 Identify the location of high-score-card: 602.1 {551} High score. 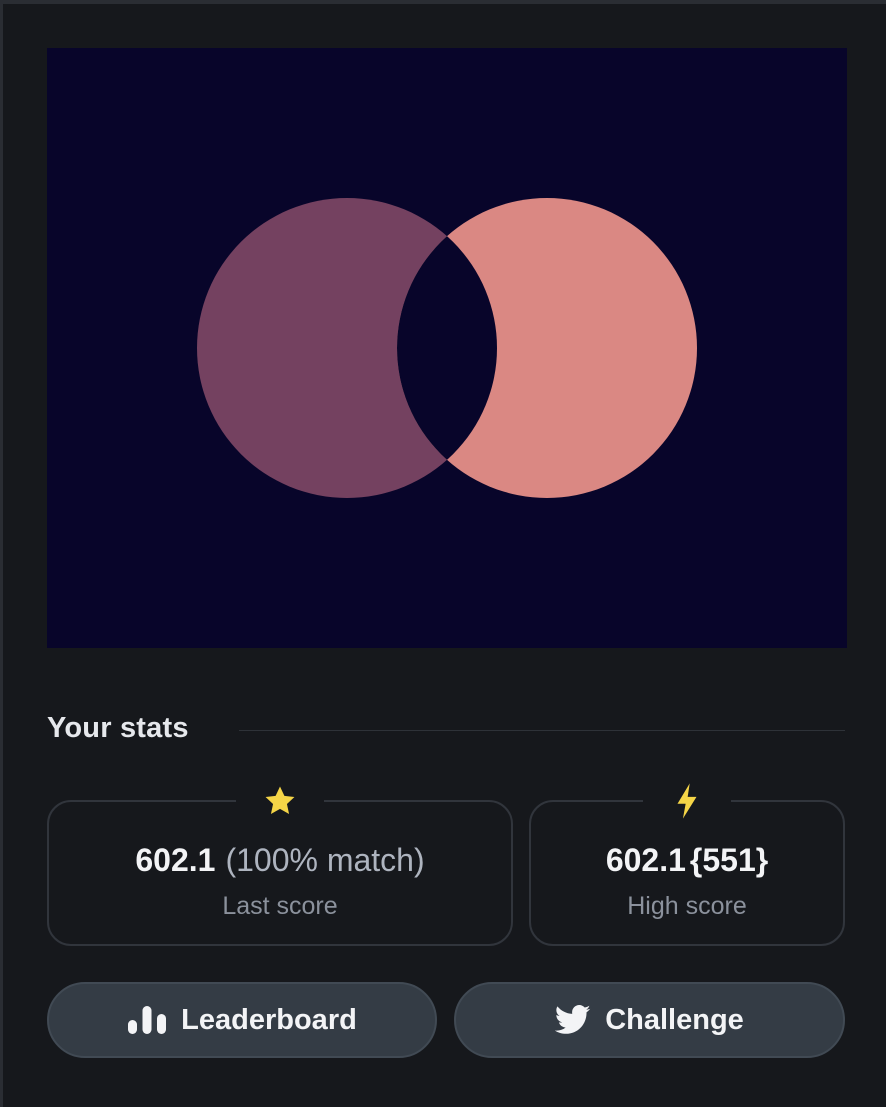
(687, 862).